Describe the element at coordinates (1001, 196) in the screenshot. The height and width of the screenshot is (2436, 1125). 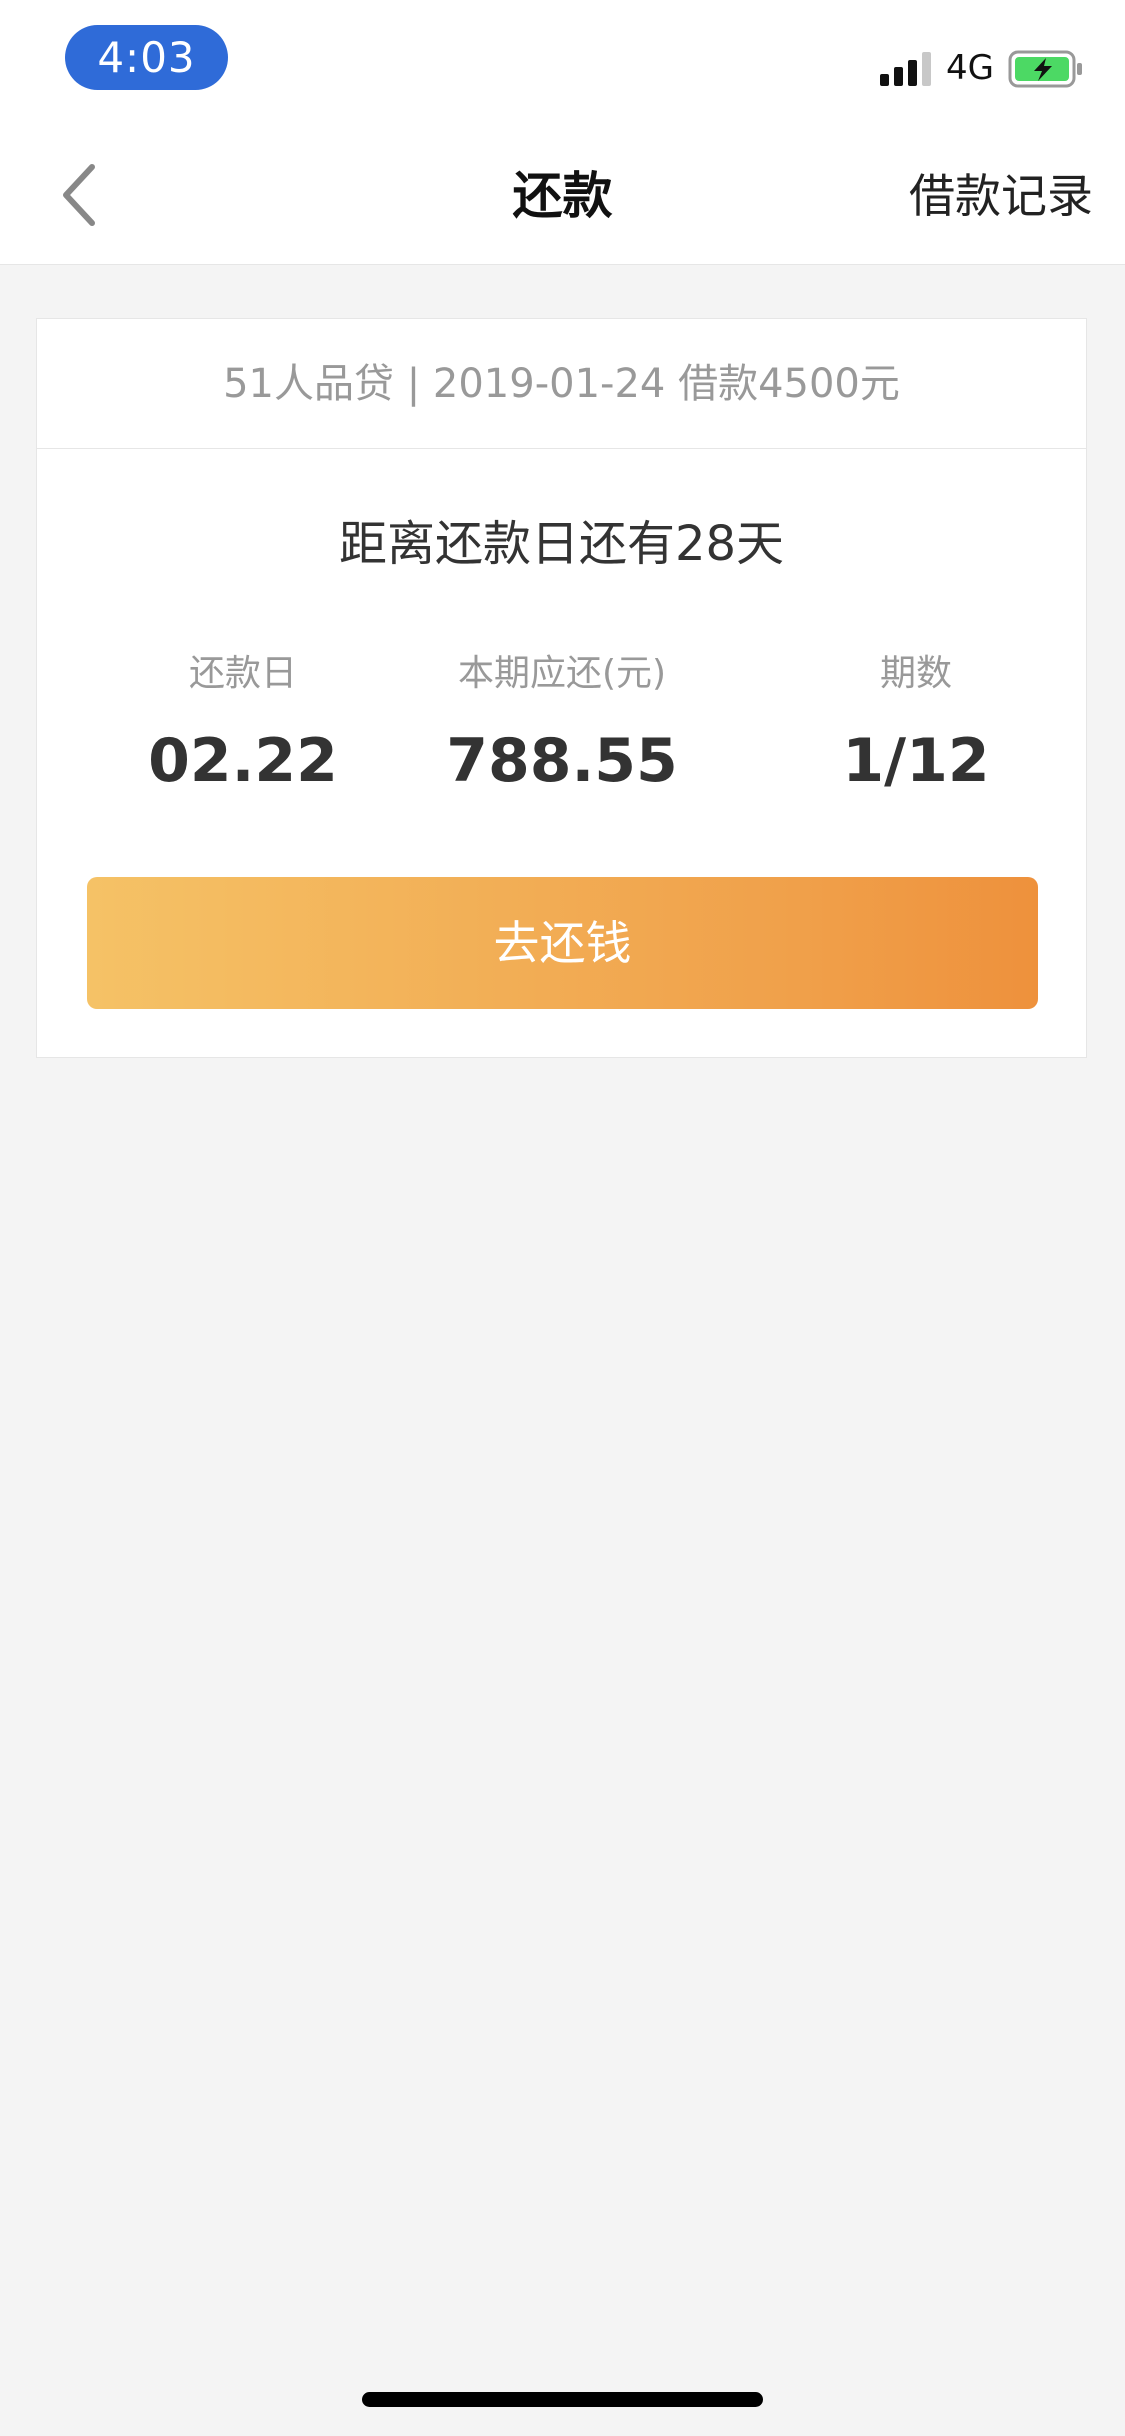
I see `loan-records-link: 借款记录` at that location.